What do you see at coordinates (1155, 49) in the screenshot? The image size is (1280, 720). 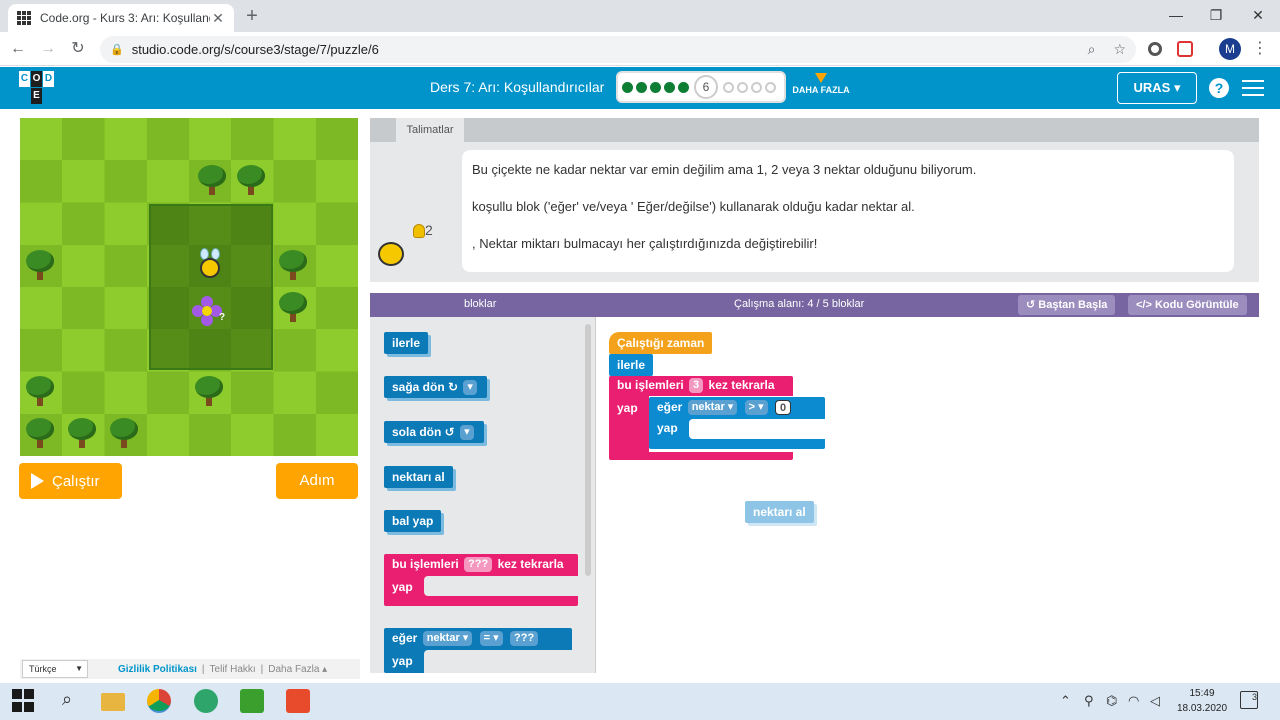 I see `extension-icon` at bounding box center [1155, 49].